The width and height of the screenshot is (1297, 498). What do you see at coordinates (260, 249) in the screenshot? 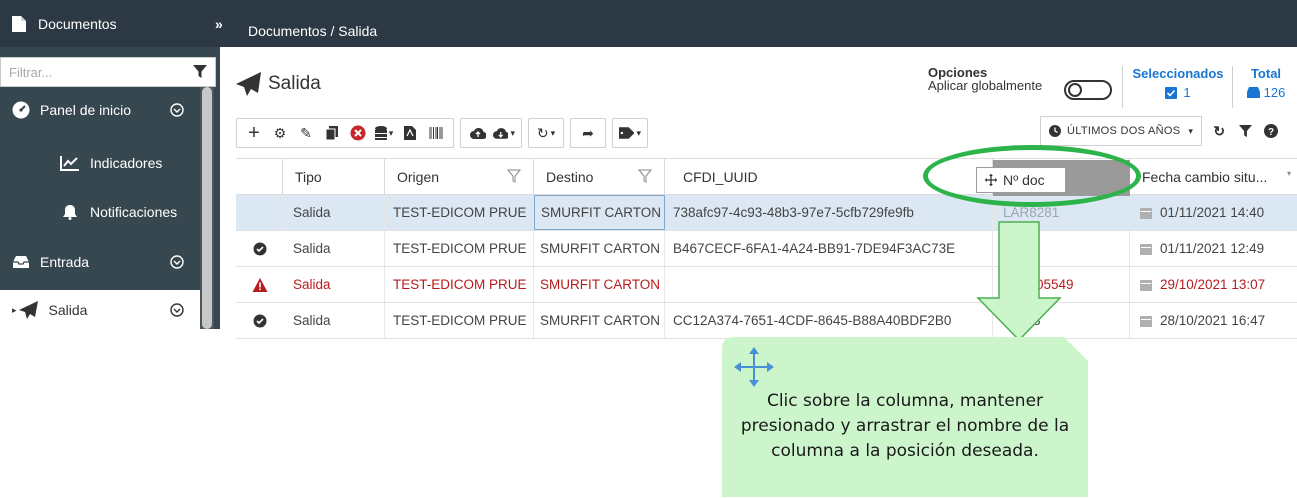
I see `check-circle-icon` at bounding box center [260, 249].